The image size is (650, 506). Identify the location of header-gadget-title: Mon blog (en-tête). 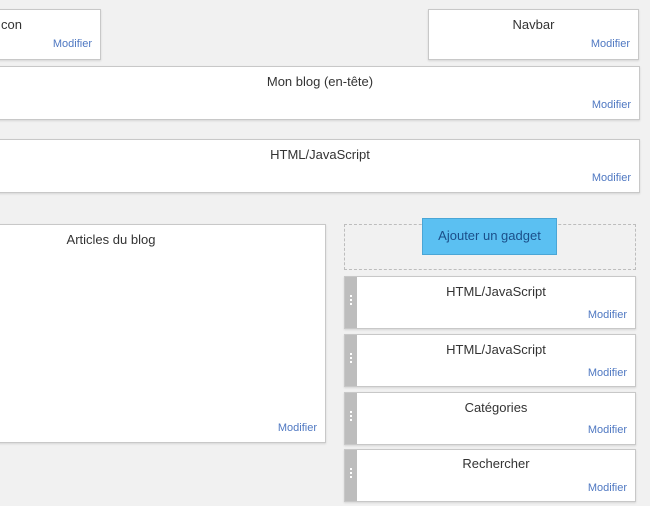
(320, 81).